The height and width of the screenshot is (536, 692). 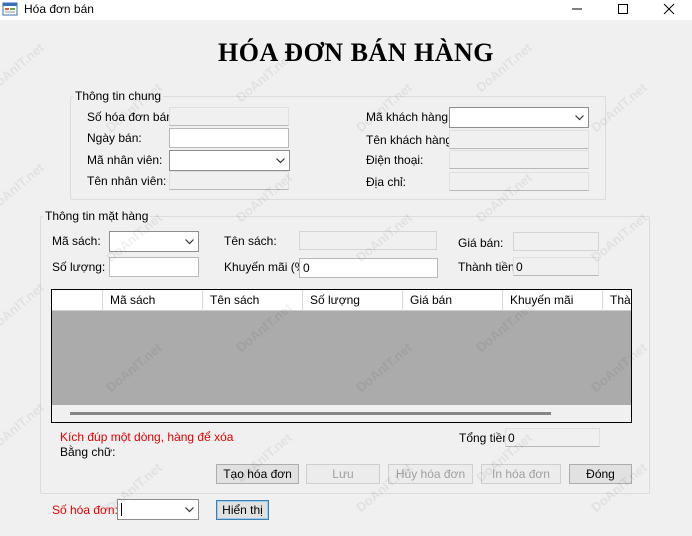 What do you see at coordinates (519, 117) in the screenshot?
I see `customer-id-combo` at bounding box center [519, 117].